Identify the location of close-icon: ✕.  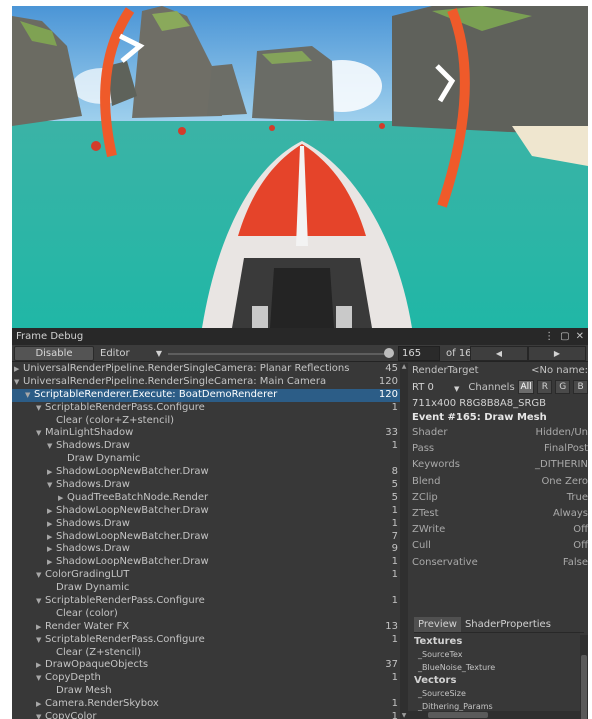
(580, 336).